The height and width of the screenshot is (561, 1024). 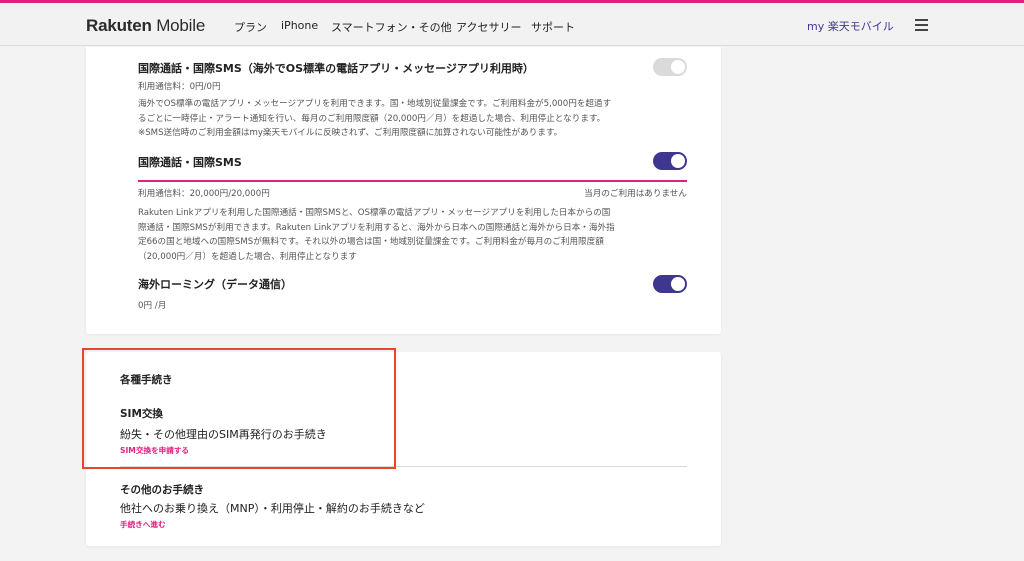 I want to click on sim-exchange-highlight-box, so click(x=239, y=408).